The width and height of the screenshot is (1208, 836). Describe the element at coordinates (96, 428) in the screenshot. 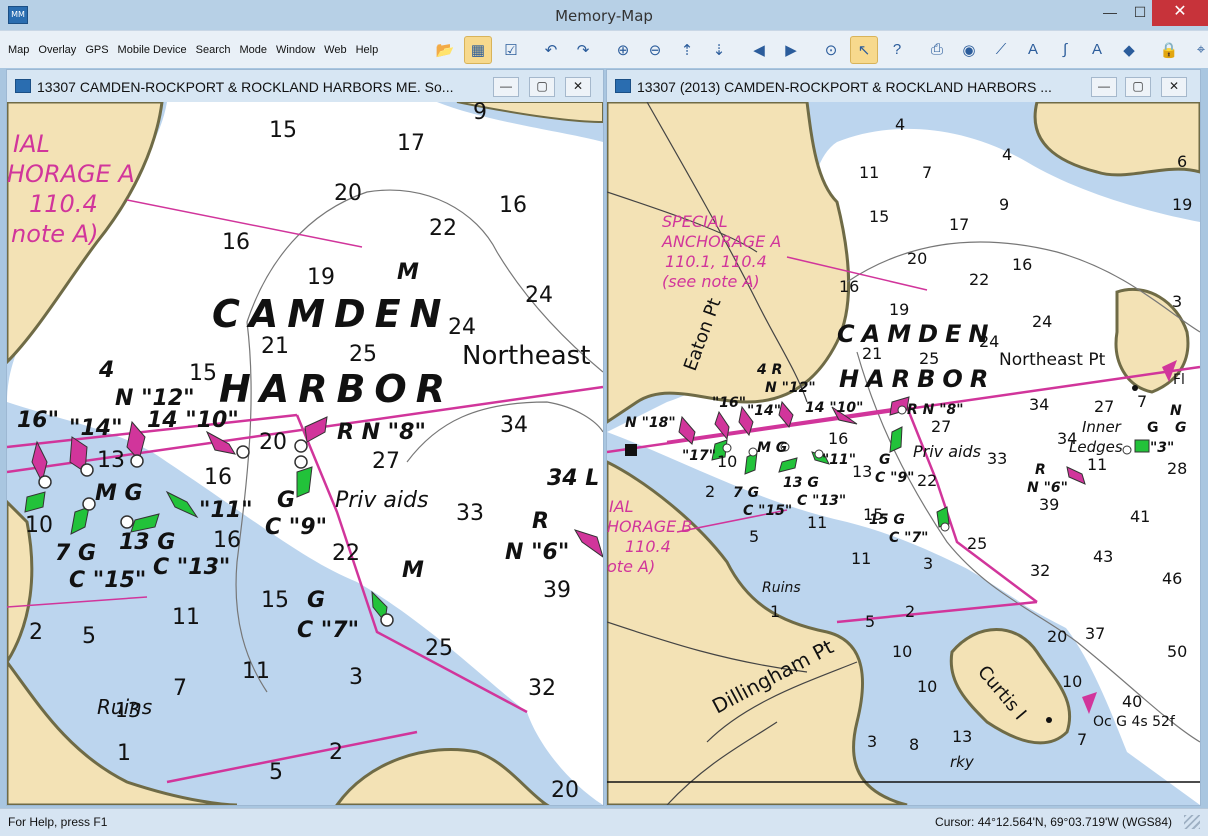

I see `buoy-label: "14"` at that location.